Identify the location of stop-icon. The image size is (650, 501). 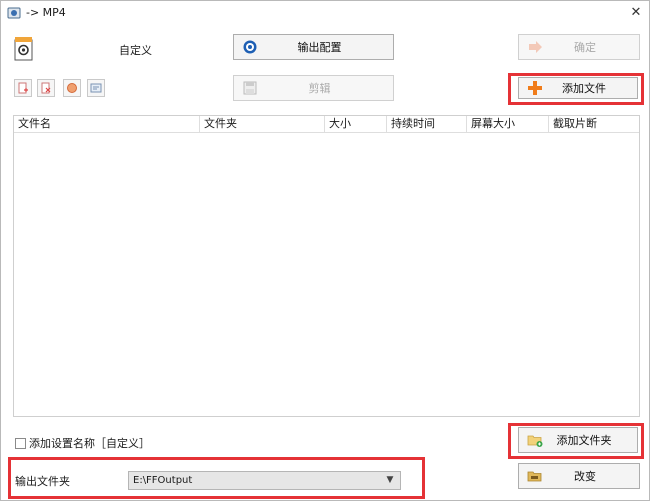
(72, 88).